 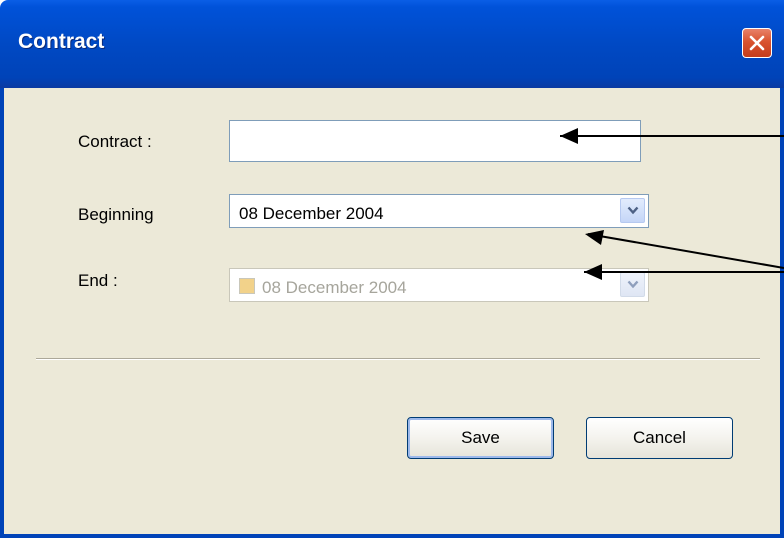 What do you see at coordinates (569, 136) in the screenshot?
I see `arrowhead-contract` at bounding box center [569, 136].